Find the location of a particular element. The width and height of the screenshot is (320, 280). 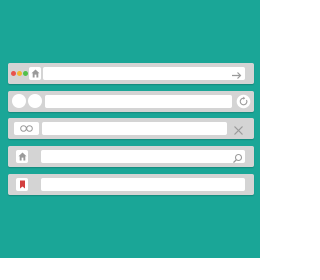

back-circle-button is located at coordinates (19, 101).